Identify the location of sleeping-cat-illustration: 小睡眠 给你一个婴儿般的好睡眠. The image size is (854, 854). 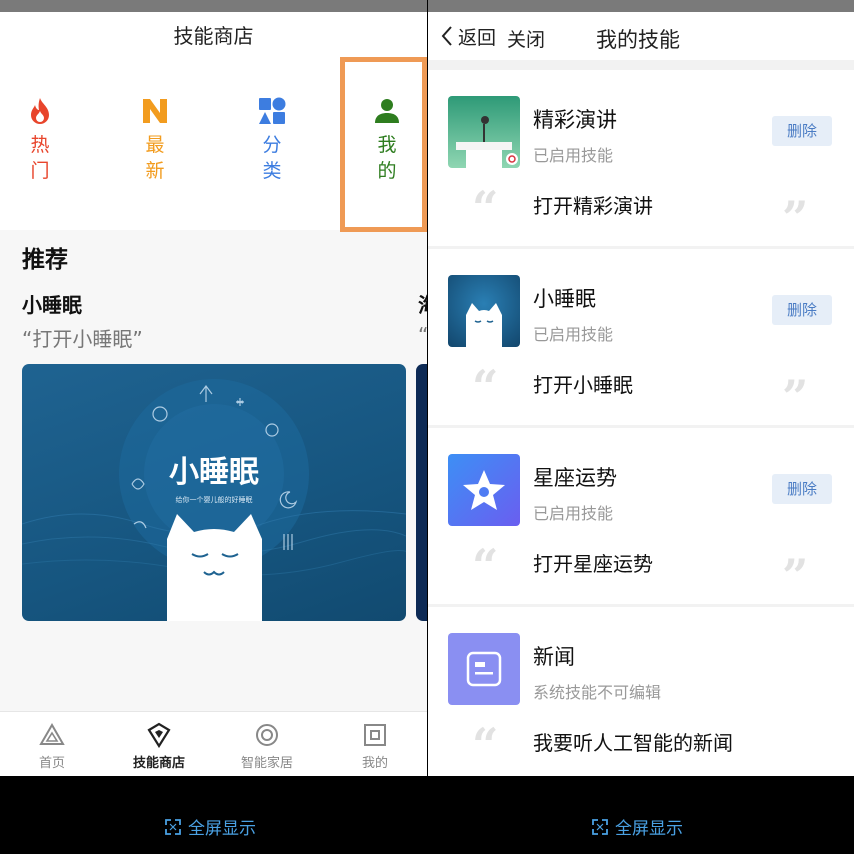
(214, 500).